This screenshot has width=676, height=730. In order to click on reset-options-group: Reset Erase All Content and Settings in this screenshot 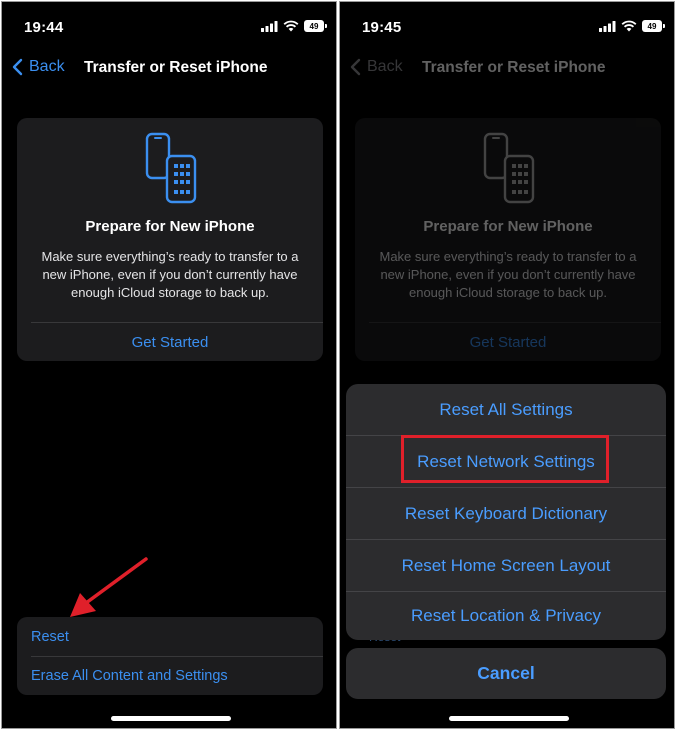, I will do `click(170, 656)`.